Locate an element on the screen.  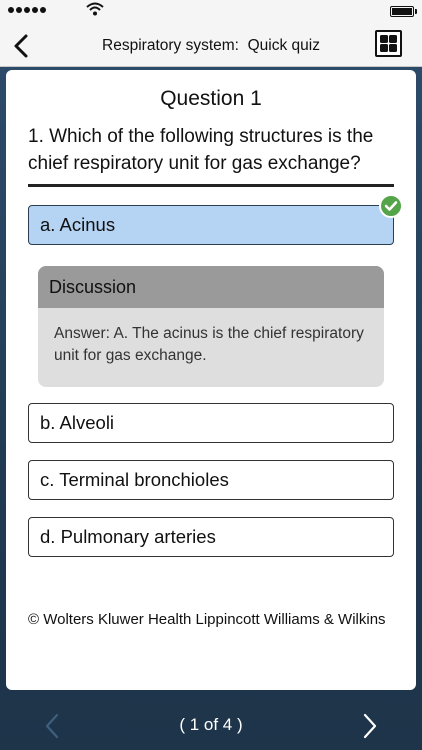
next-question-button is located at coordinates (370, 726).